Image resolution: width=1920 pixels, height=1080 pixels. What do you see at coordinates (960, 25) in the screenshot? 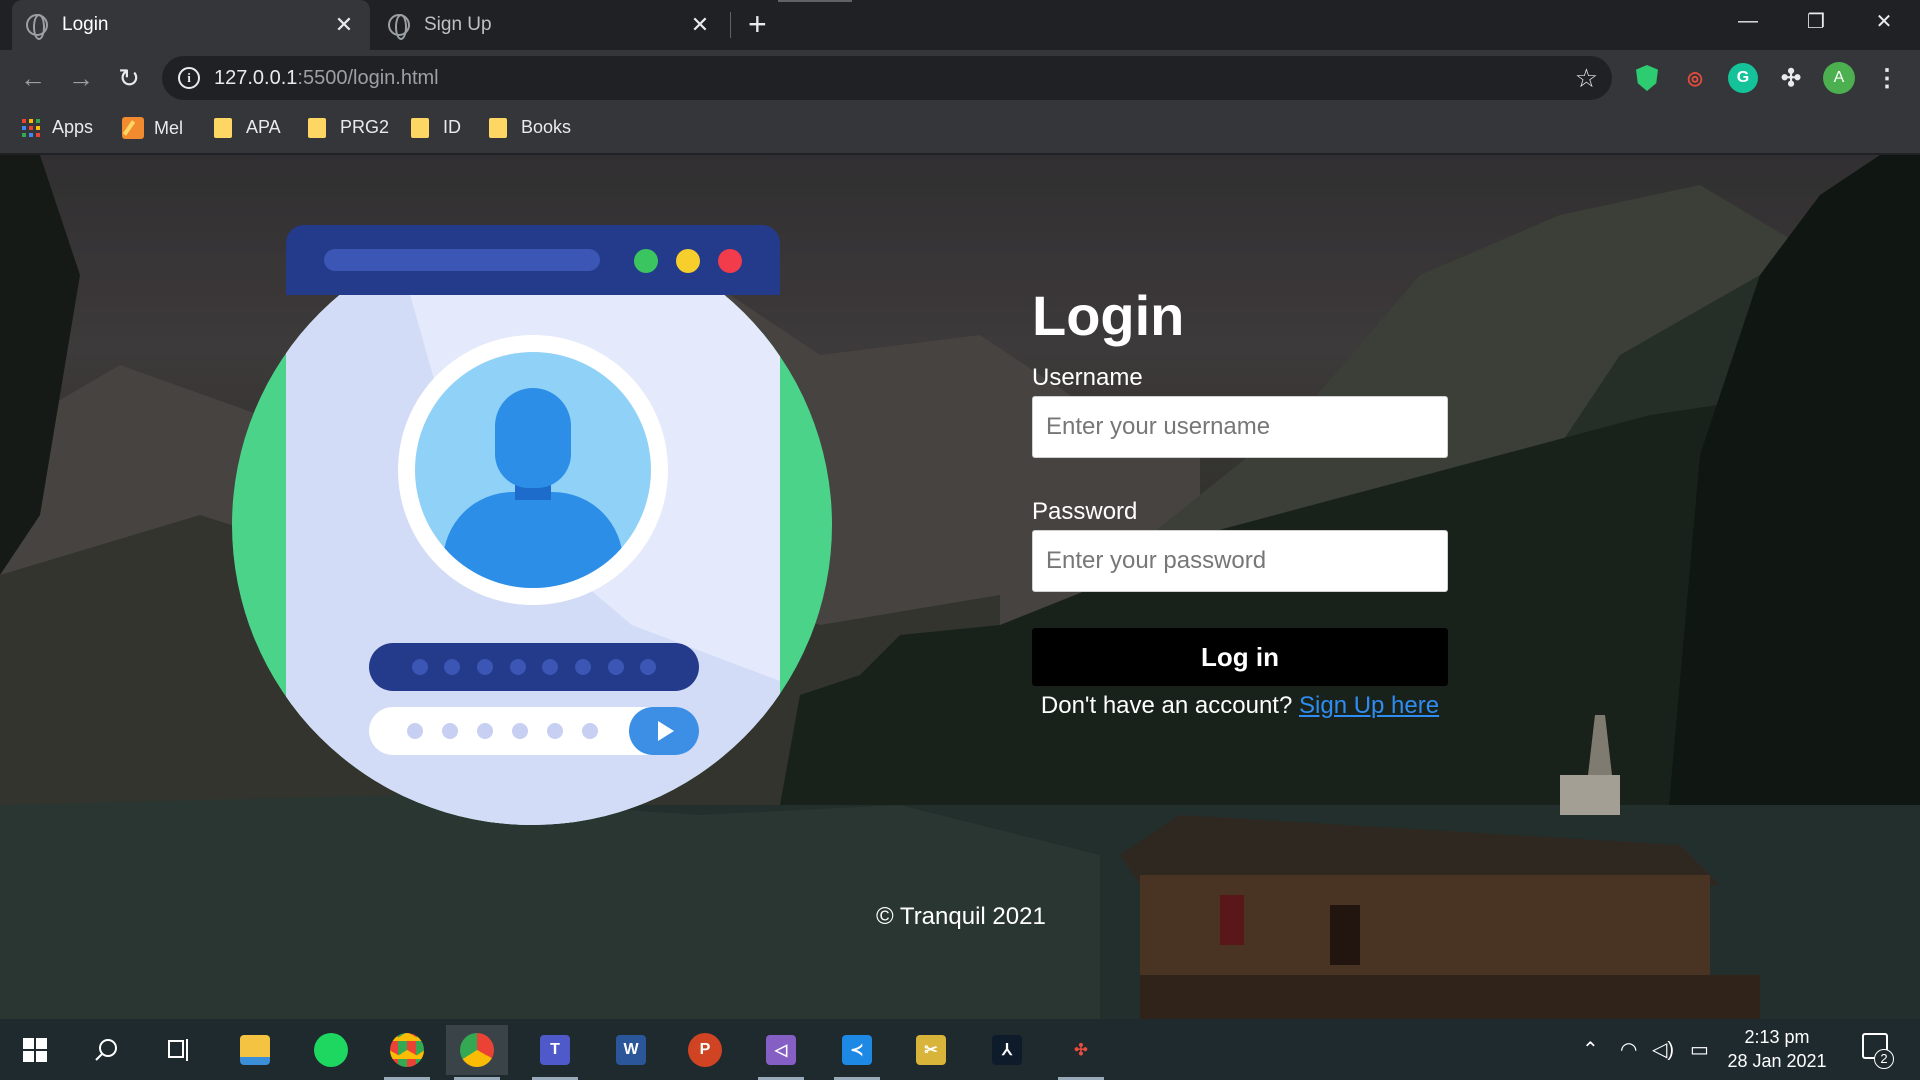
I see `browser-tabstrip: Login ✕ Sign Up ✕ + — ❐ ✕` at bounding box center [960, 25].